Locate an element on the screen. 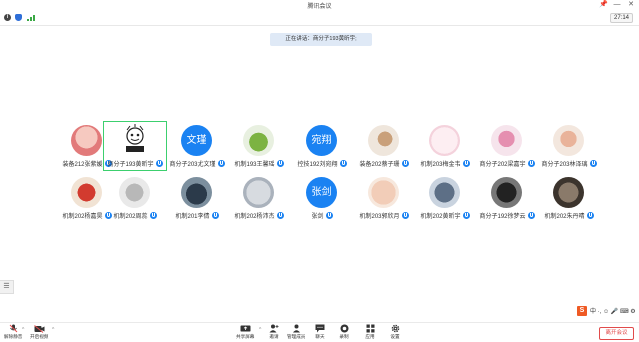 Image resolution: width=639 pixels, height=342 pixels. participant-name-row: 机制203梅金韦 is located at coordinates (445, 163).